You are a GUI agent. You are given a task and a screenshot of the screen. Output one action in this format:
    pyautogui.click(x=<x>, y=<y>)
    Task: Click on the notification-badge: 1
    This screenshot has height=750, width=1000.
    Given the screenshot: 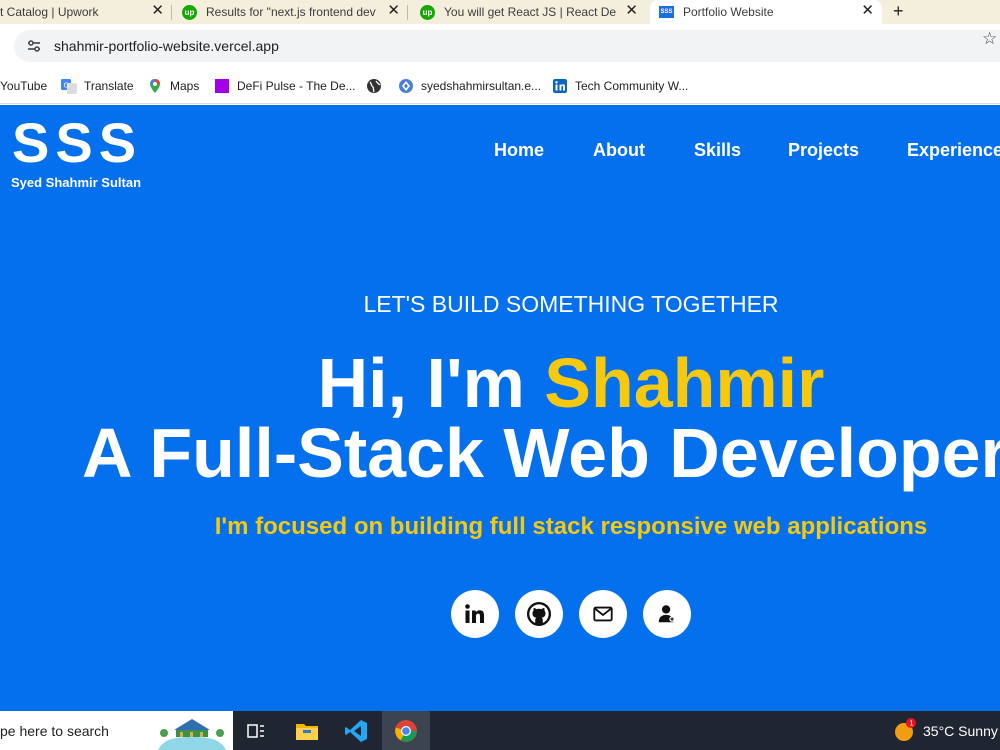 What is the action you would take?
    pyautogui.click(x=911, y=724)
    